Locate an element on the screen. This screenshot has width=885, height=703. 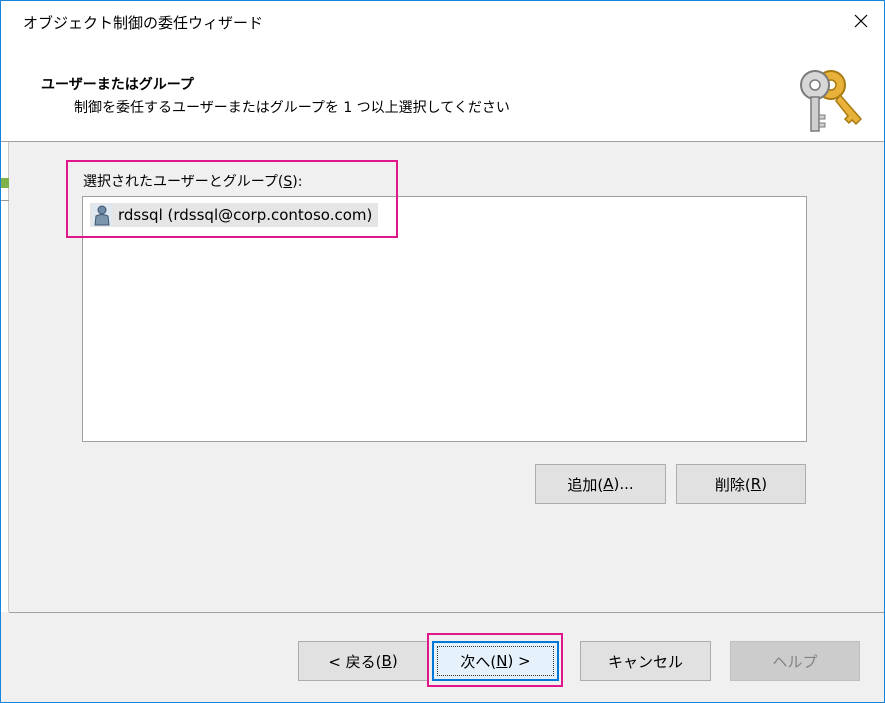
footer-divider is located at coordinates (446, 612).